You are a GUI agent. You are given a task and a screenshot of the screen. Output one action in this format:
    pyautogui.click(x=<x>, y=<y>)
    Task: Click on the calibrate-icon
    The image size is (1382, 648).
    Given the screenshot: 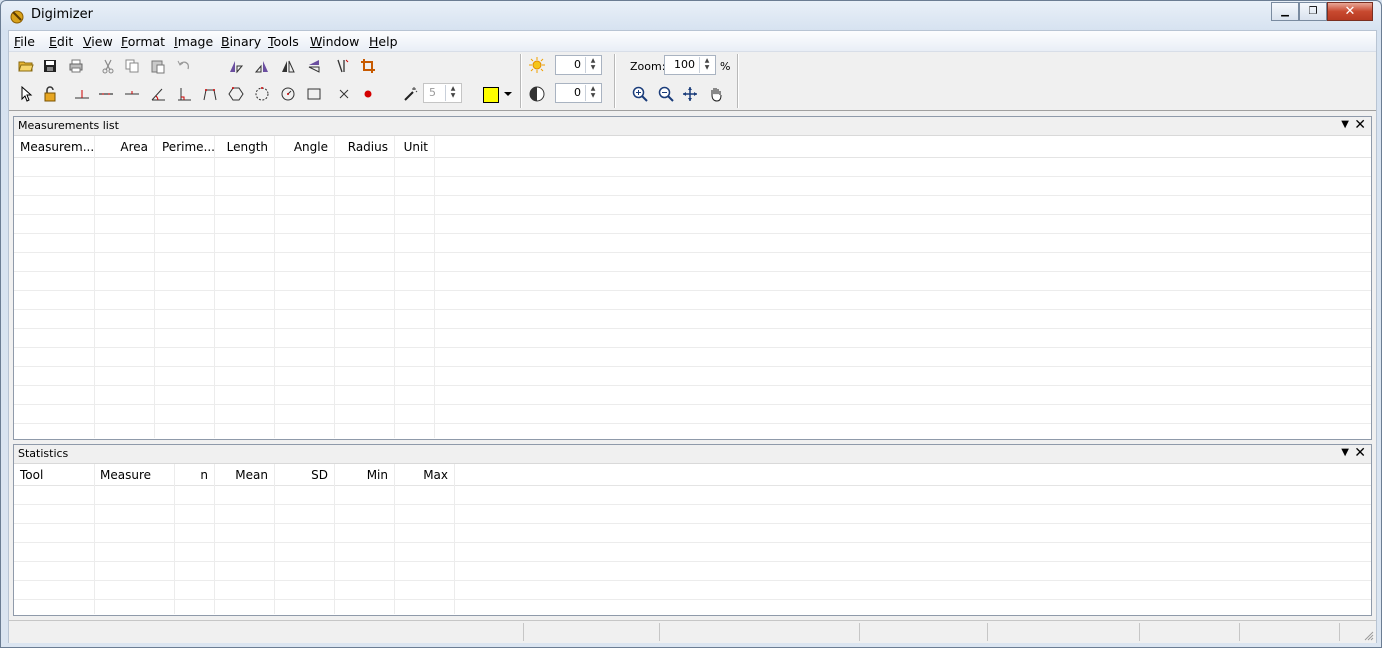 What is the action you would take?
    pyautogui.click(x=343, y=66)
    